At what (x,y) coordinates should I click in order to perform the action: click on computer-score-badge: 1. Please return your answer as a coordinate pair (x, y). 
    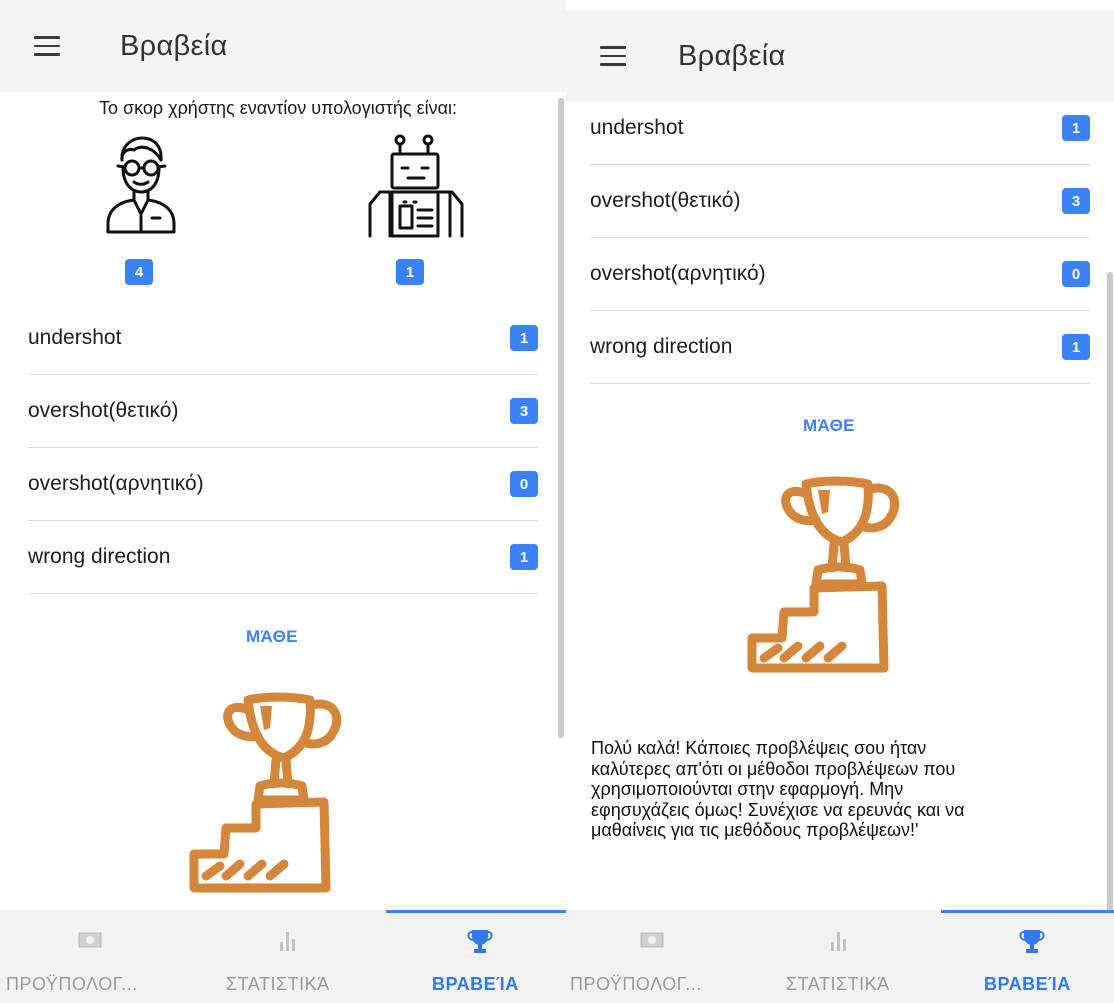
    Looking at the image, I should click on (410, 272).